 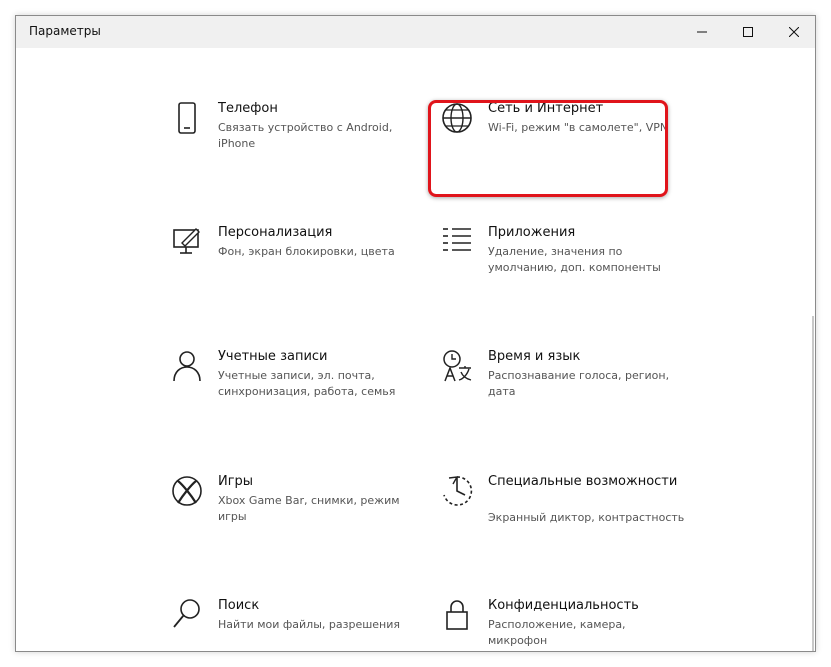 I want to click on tile-name: Время и язык, so click(x=534, y=356).